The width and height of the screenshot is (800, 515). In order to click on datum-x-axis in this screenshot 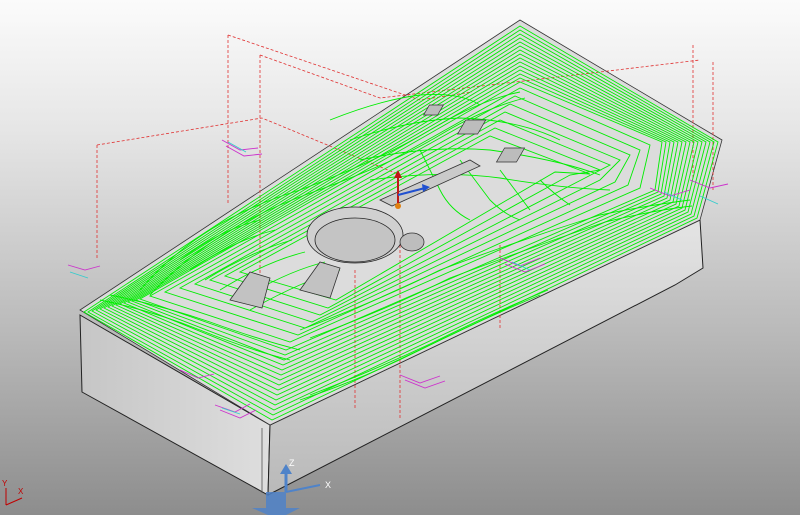, I will do `click(303, 488)`.